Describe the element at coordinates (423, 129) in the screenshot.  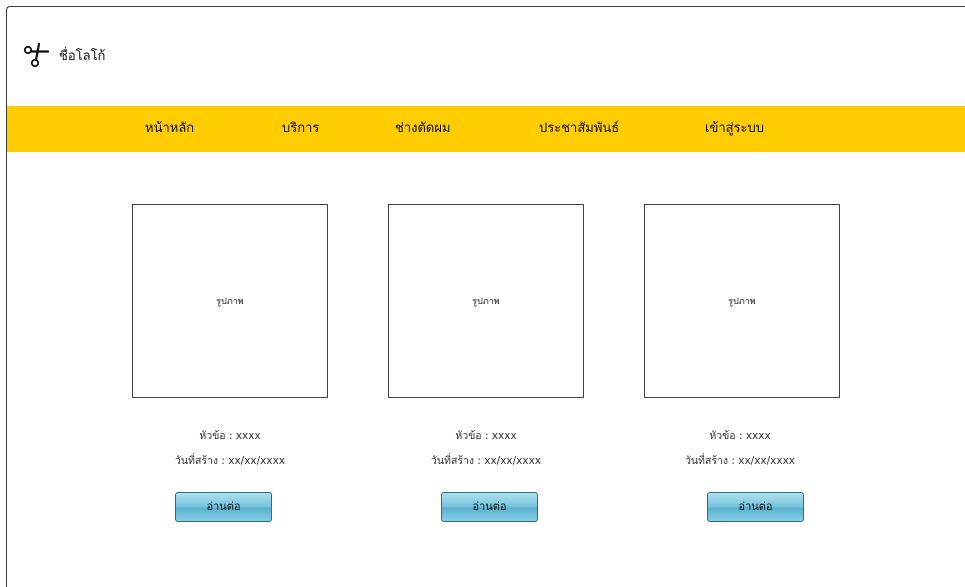
I see `nav-item-barbers: ช่างตัดผม` at that location.